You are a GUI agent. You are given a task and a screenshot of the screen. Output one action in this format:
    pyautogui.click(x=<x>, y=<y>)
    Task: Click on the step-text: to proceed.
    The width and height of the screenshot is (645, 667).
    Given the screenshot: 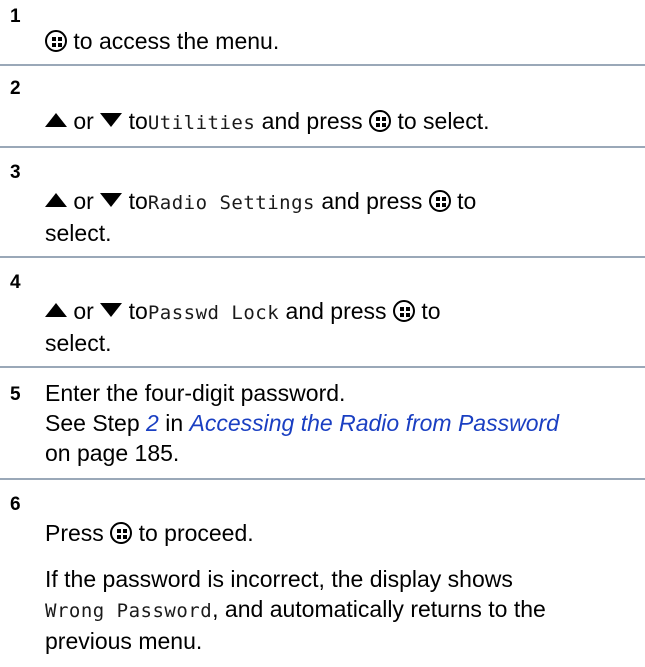 What is the action you would take?
    pyautogui.click(x=196, y=533)
    